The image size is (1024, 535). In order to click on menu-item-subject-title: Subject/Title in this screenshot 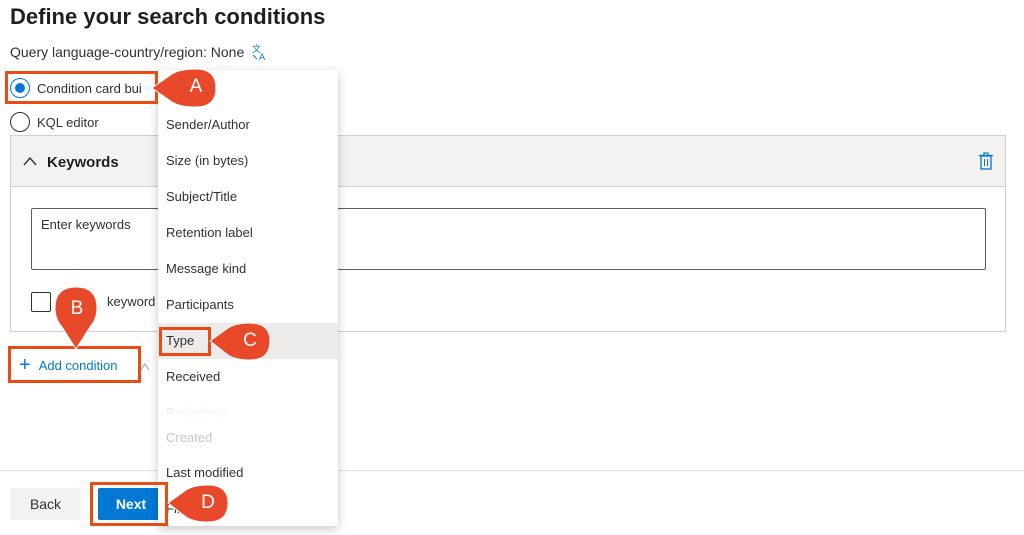, I will do `click(248, 197)`.